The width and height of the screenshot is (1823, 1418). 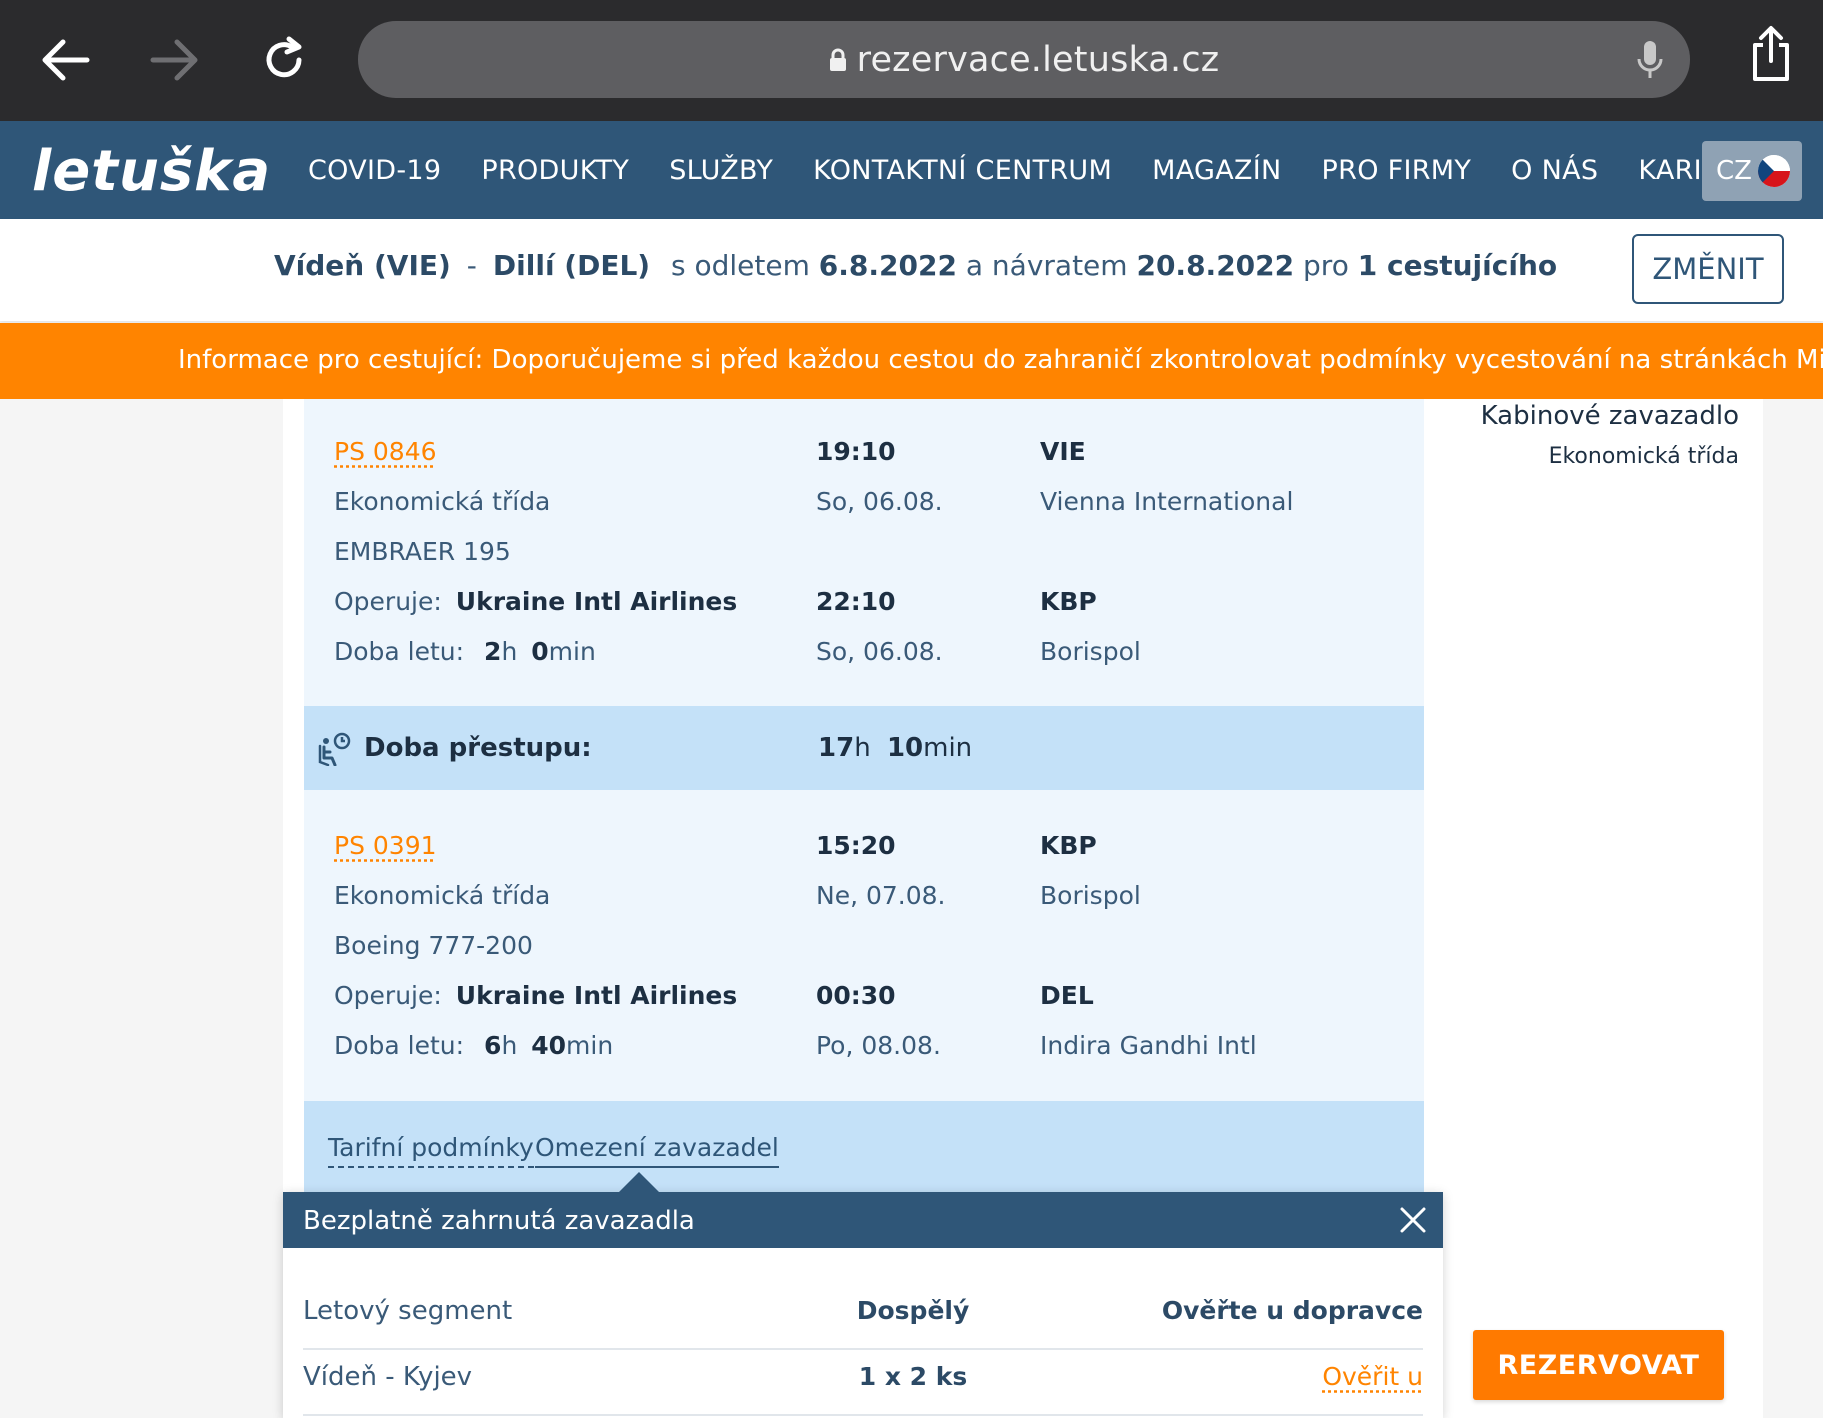 What do you see at coordinates (1734, 171) in the screenshot?
I see `language-code: CZ` at bounding box center [1734, 171].